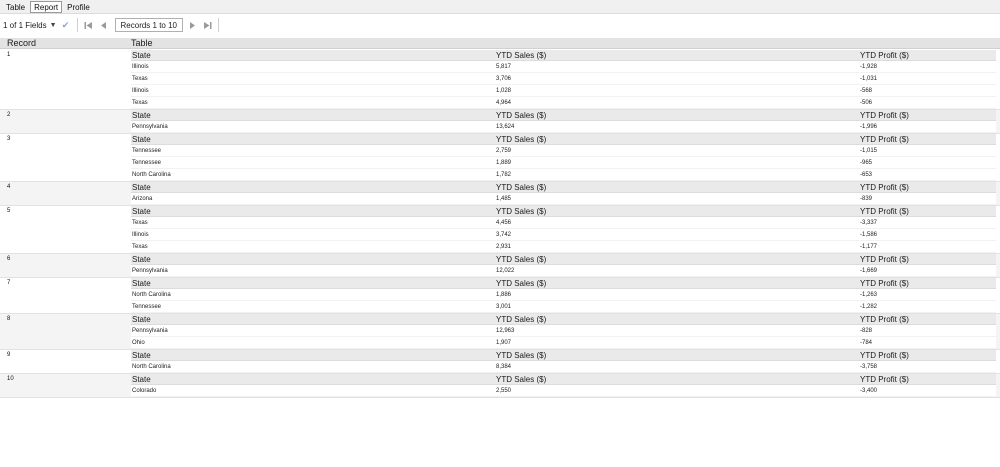 The image size is (1000, 467). What do you see at coordinates (563, 127) in the screenshot?
I see `table-row: Pennsylvania 13,624 -1,996` at bounding box center [563, 127].